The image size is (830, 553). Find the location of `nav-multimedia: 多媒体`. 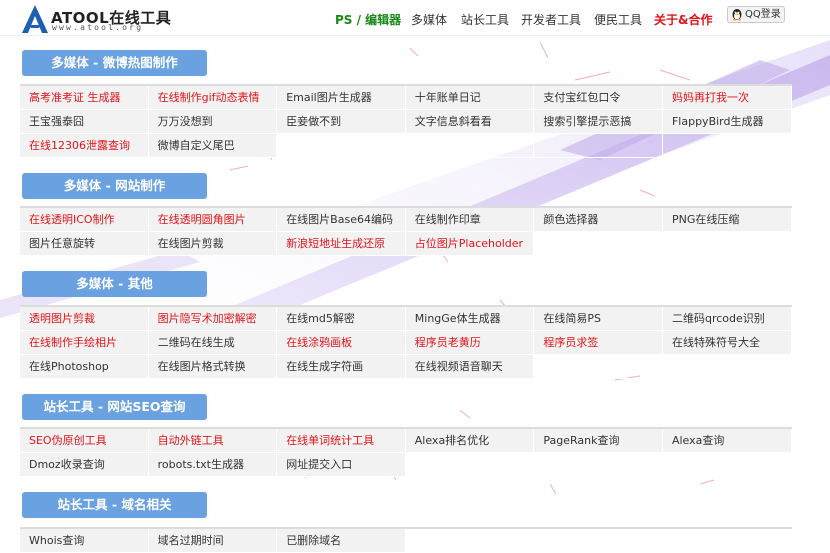

nav-multimedia: 多媒体 is located at coordinates (429, 19).